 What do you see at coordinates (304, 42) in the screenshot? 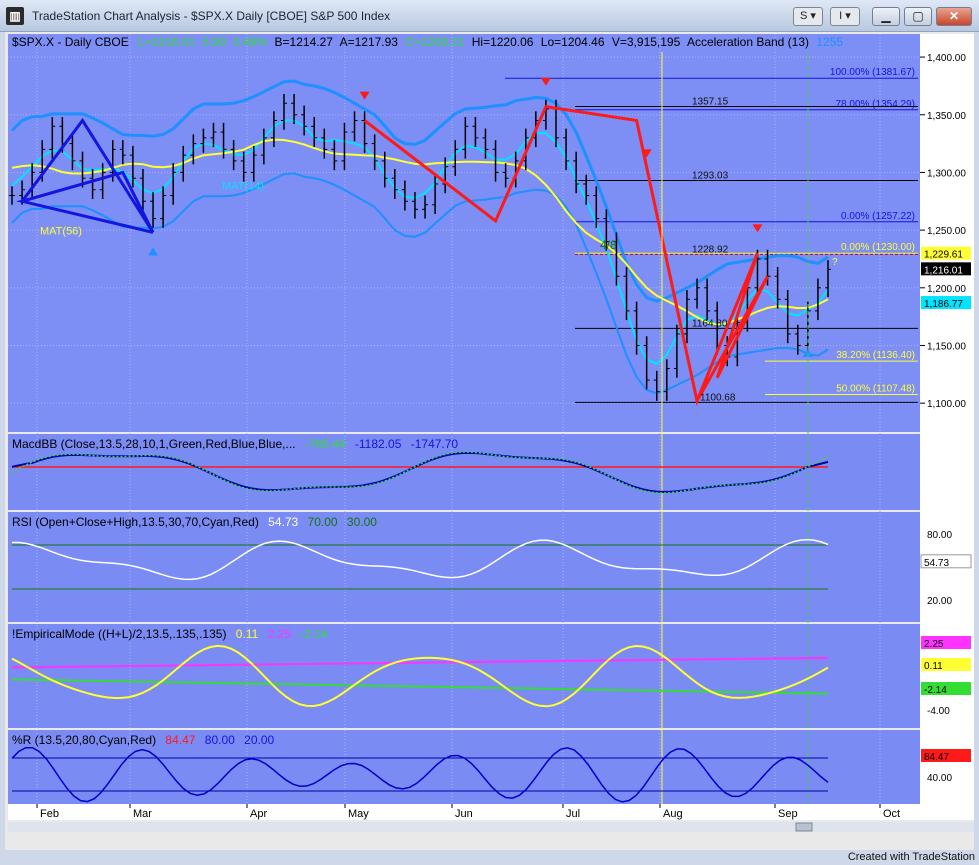
I see `bid-value: B=1214.27` at bounding box center [304, 42].